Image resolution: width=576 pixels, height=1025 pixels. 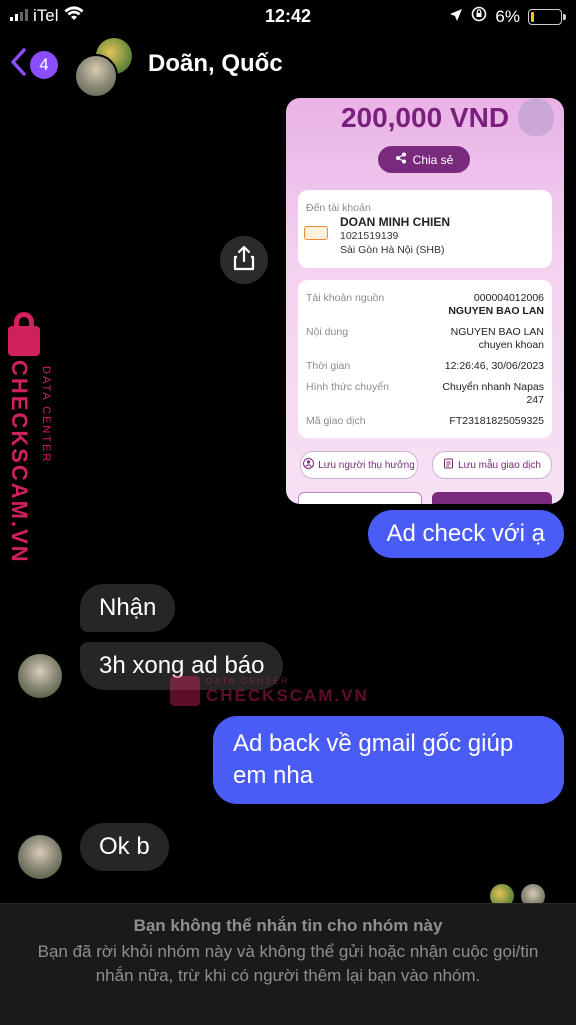 What do you see at coordinates (46, 415) in the screenshot?
I see `watermark-sub: DATA CENTER` at bounding box center [46, 415].